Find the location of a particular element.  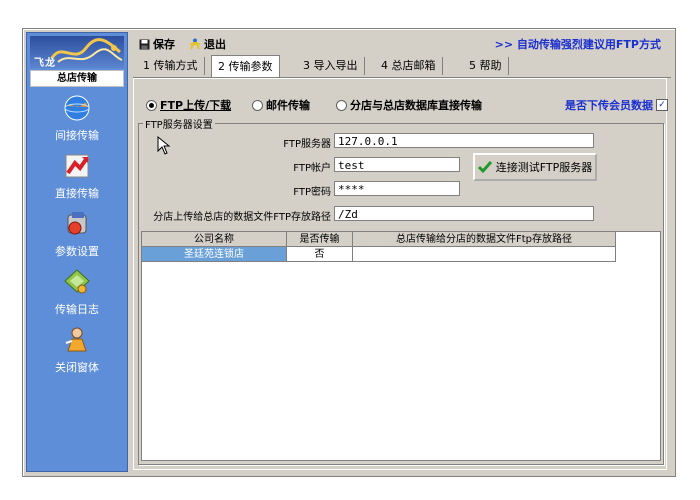

dragon-logo-icon is located at coordinates (86, 50).